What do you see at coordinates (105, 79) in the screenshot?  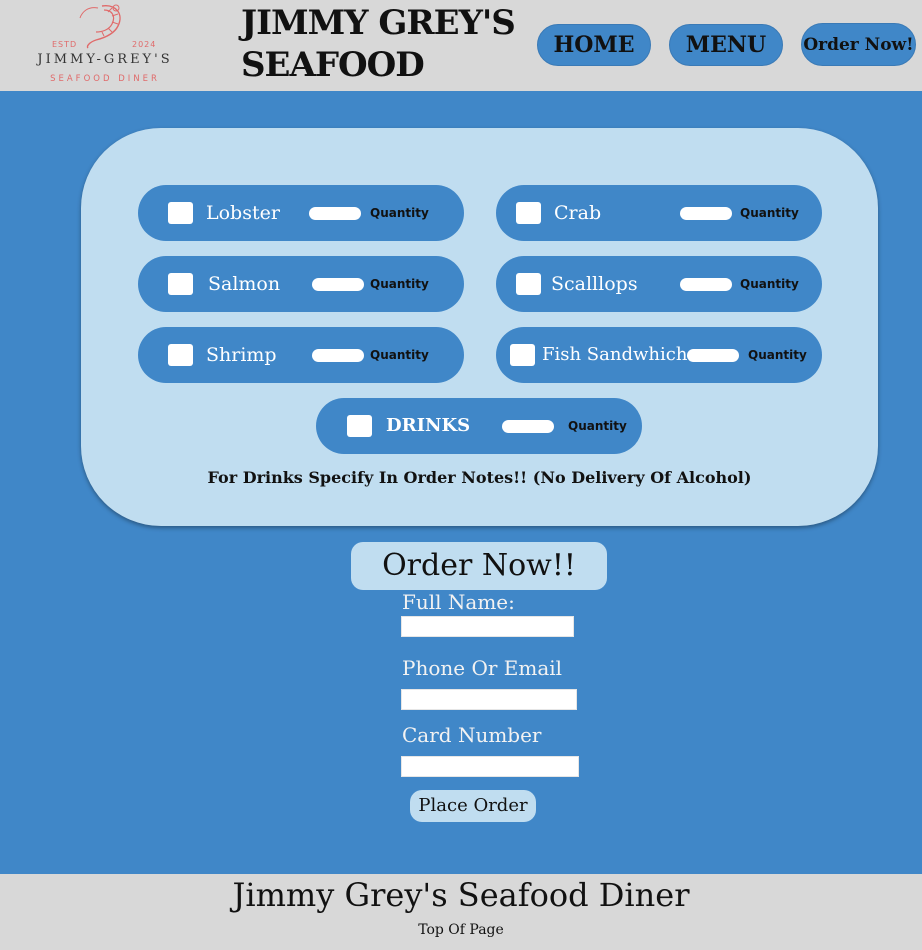 I see `logo-subtitle-text: SEAFOOD DINER` at bounding box center [105, 79].